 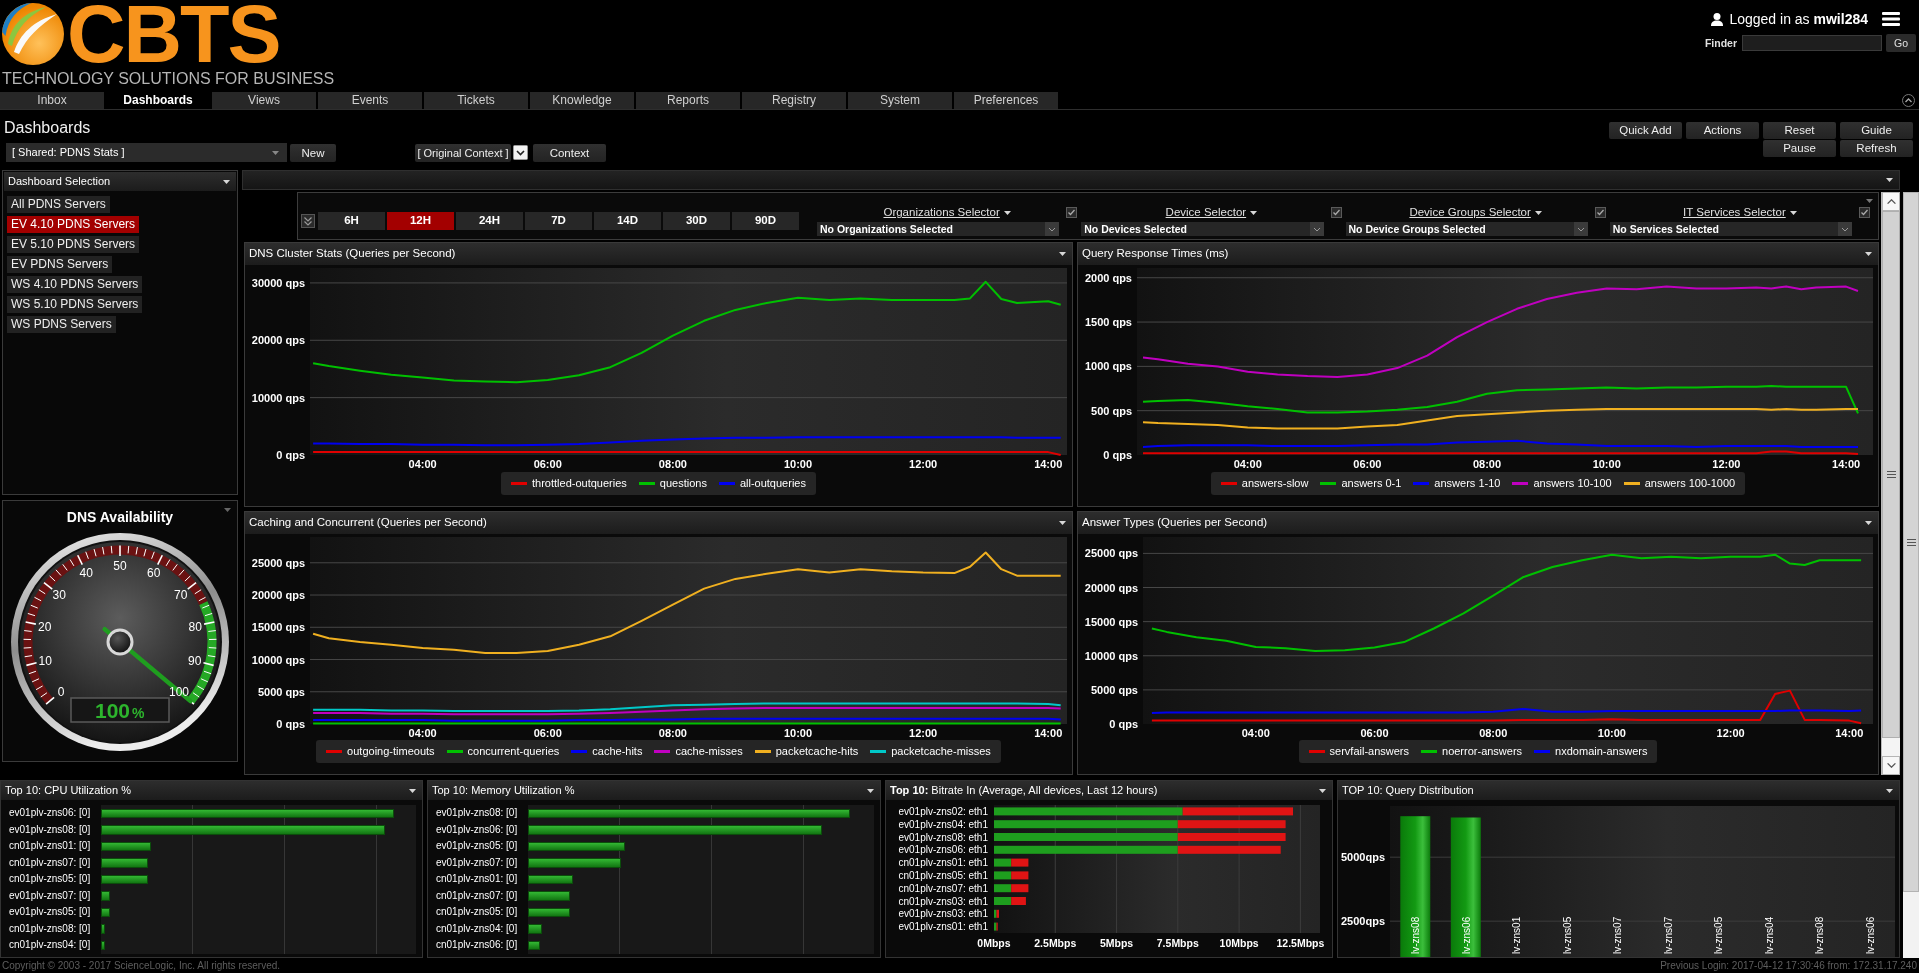 What do you see at coordinates (290, 455) in the screenshot?
I see `y-axis-label: 0 qps` at bounding box center [290, 455].